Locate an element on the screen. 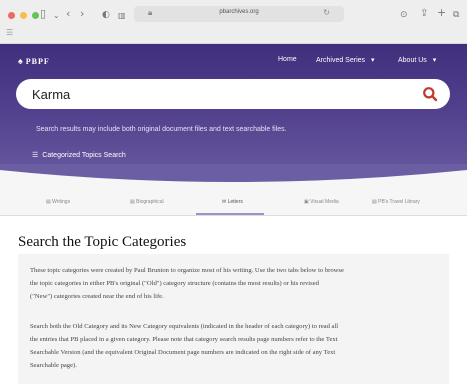 The width and height of the screenshot is (467, 384). search-input: Karma is located at coordinates (51, 94).